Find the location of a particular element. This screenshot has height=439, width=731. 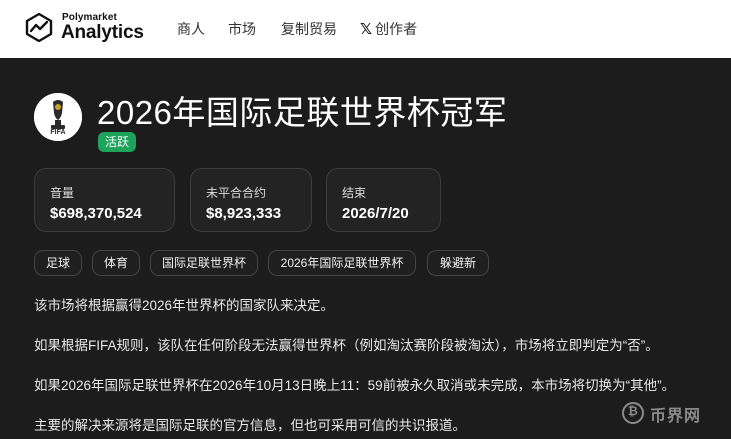

polymarket-analytics-logo: Polymarket Analytics is located at coordinates (84, 29).